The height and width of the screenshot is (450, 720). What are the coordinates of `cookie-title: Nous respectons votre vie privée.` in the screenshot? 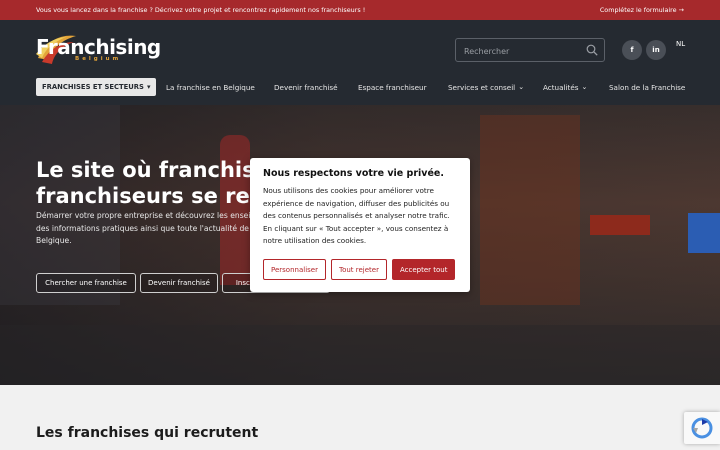 It's located at (353, 173).